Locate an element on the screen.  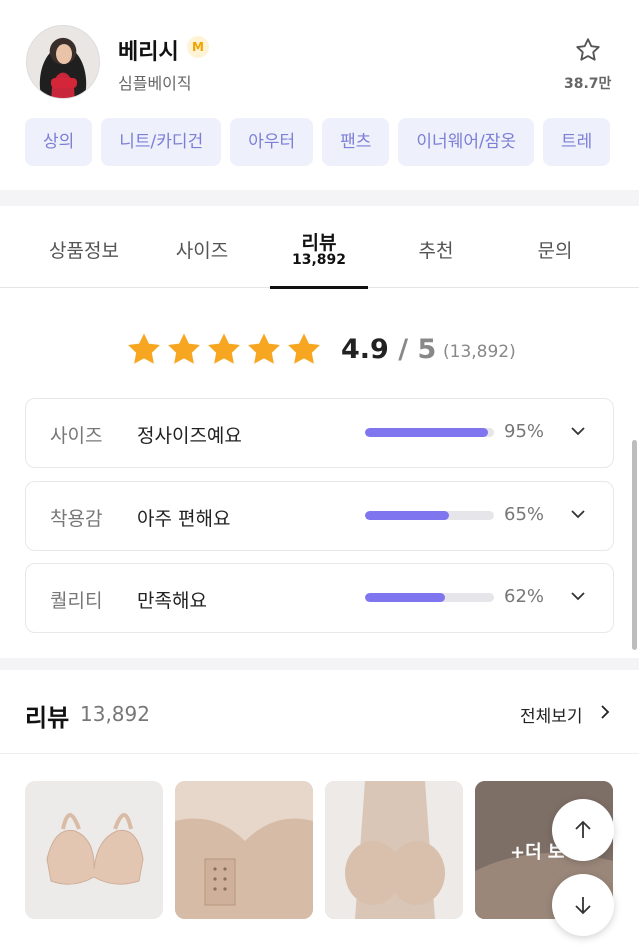
tab-label: 리뷰 is located at coordinates (319, 243).